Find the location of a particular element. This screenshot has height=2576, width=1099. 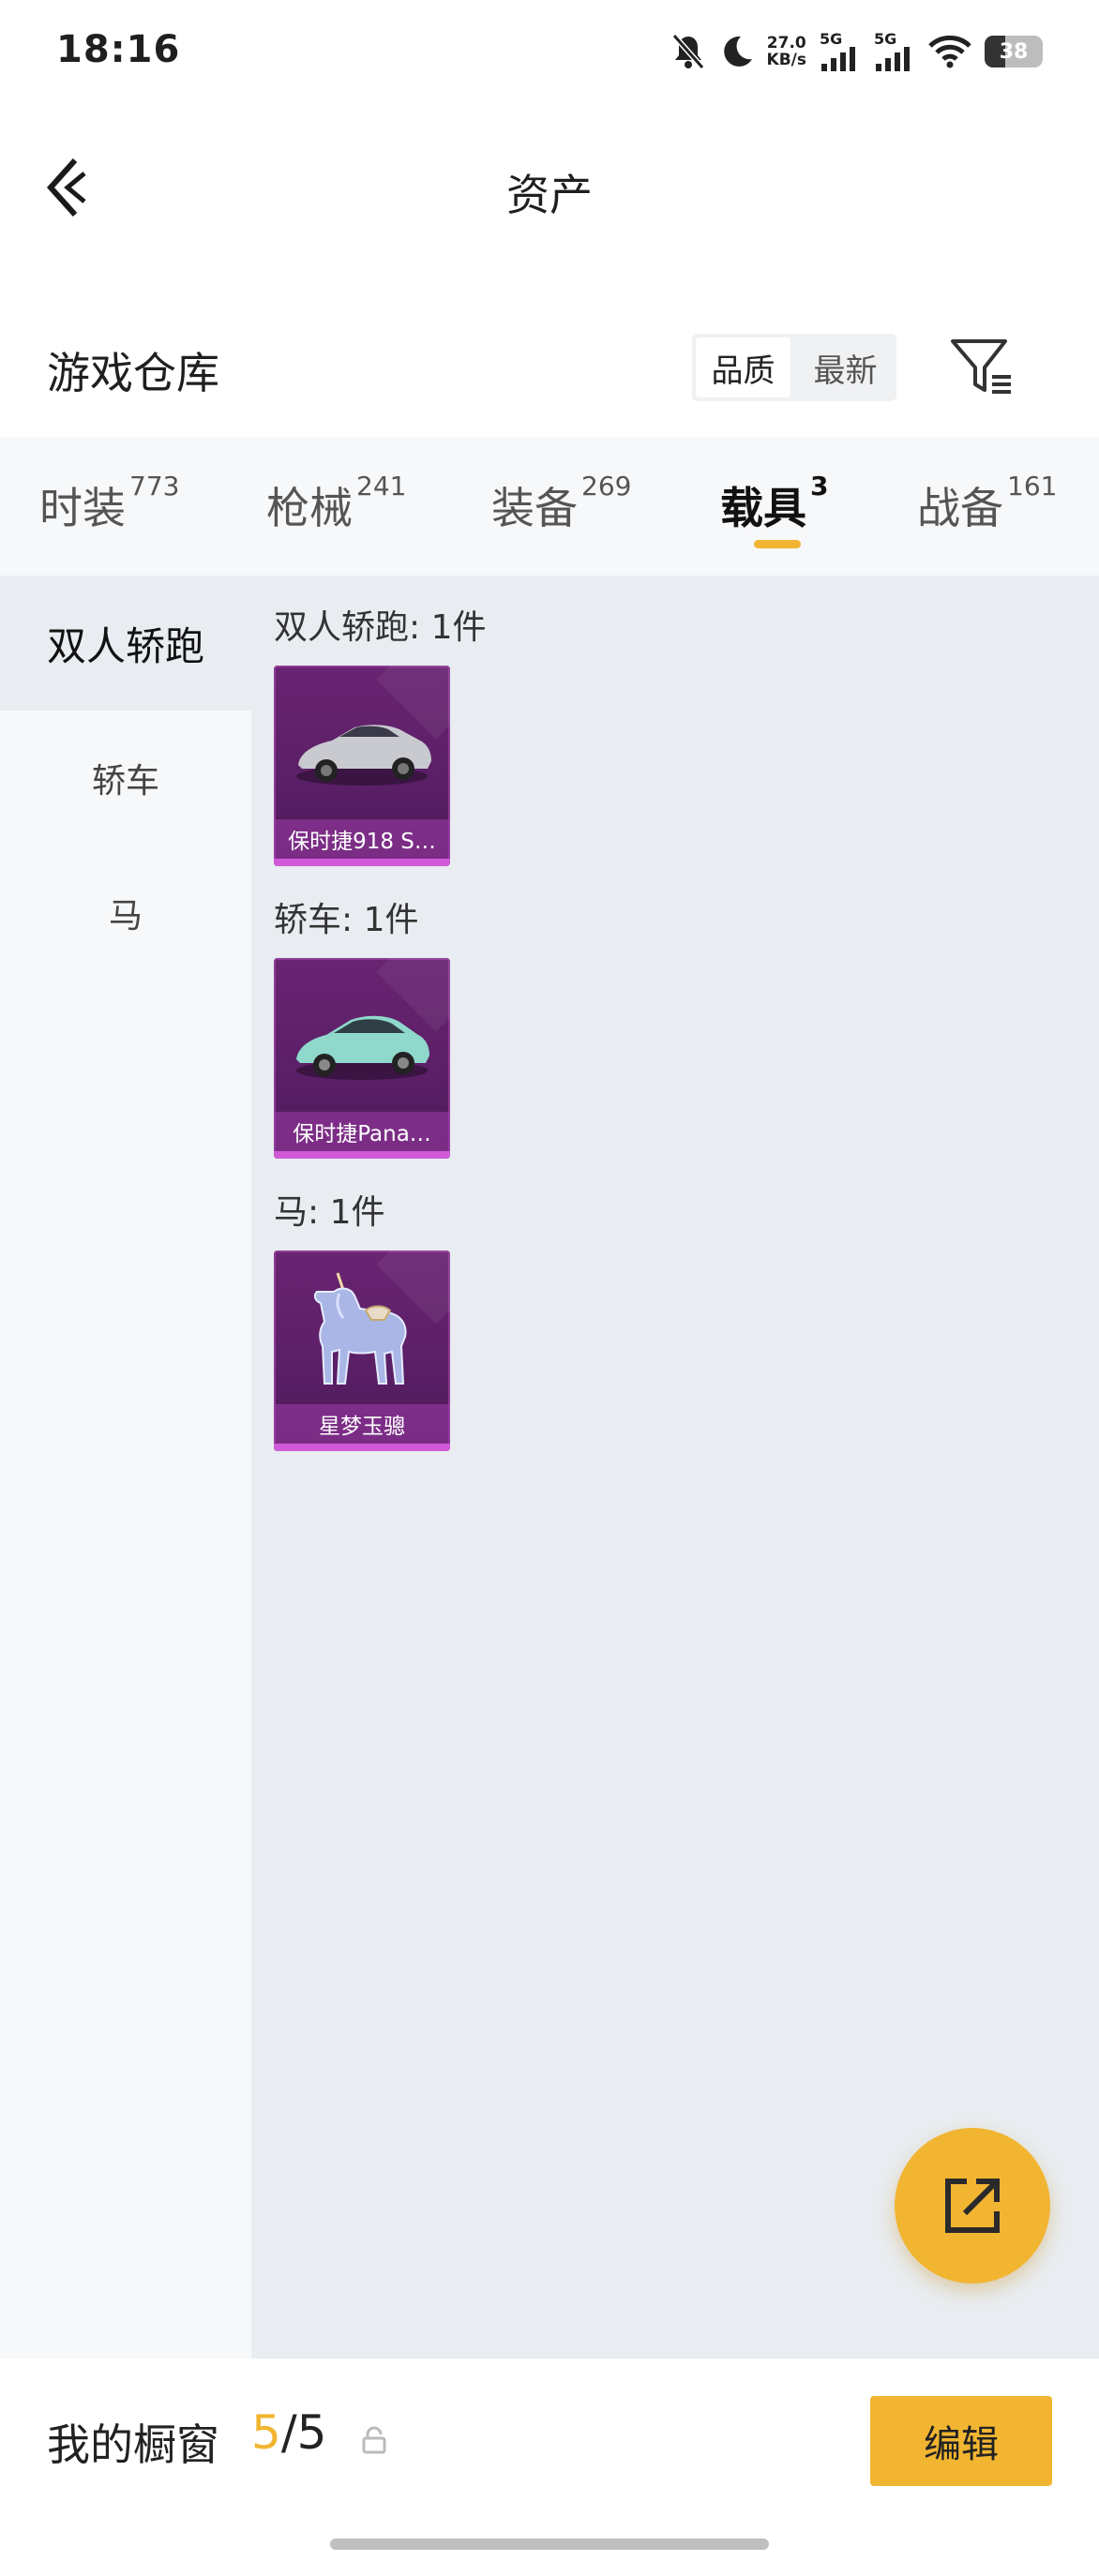

silver-sports-car-icon is located at coordinates (363, 756).